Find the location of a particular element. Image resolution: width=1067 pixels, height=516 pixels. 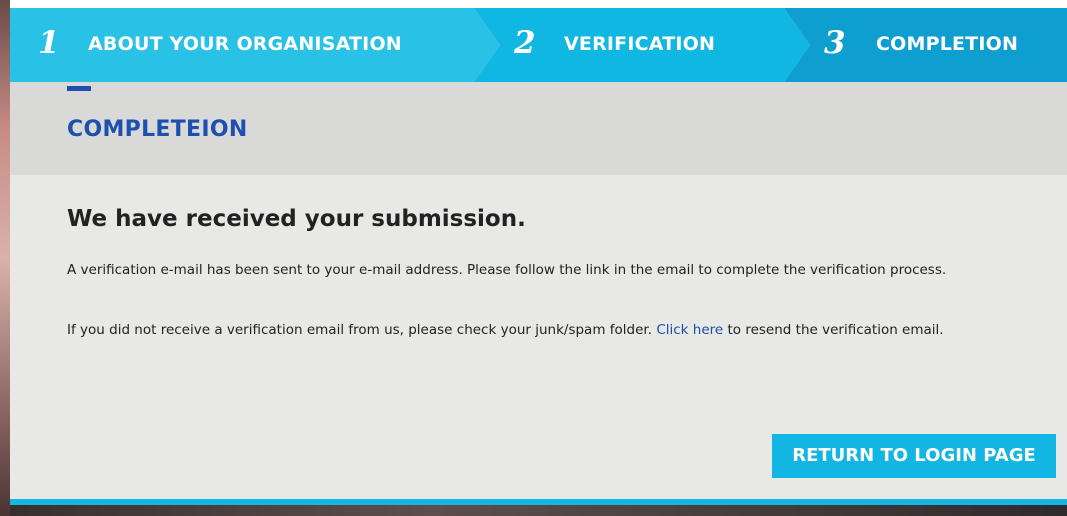

bottom-accent-rule is located at coordinates (538, 502).